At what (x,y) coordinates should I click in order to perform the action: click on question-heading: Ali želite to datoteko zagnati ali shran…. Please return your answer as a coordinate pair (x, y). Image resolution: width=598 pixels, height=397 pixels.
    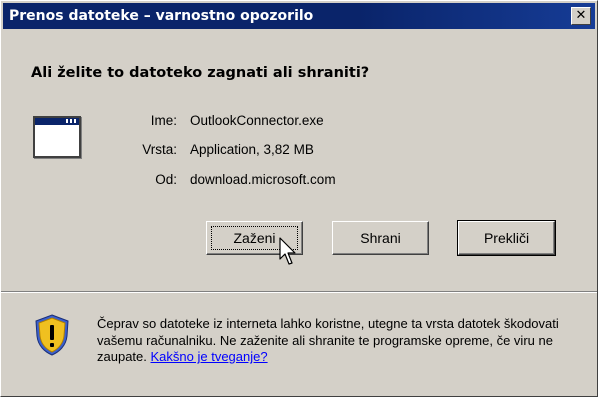
    Looking at the image, I should click on (200, 73).